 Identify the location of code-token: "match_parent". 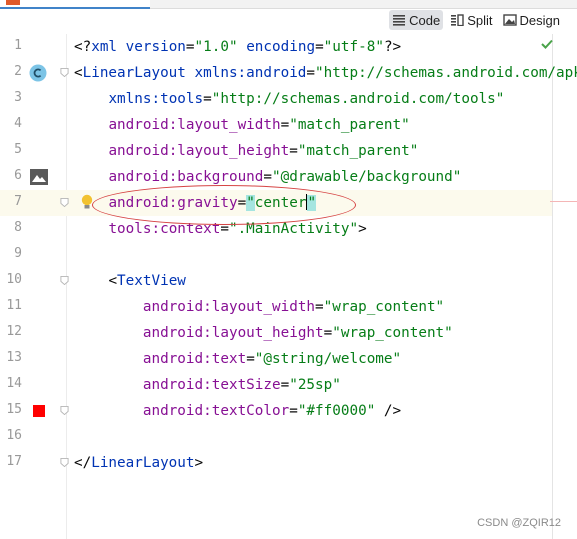
(358, 151).